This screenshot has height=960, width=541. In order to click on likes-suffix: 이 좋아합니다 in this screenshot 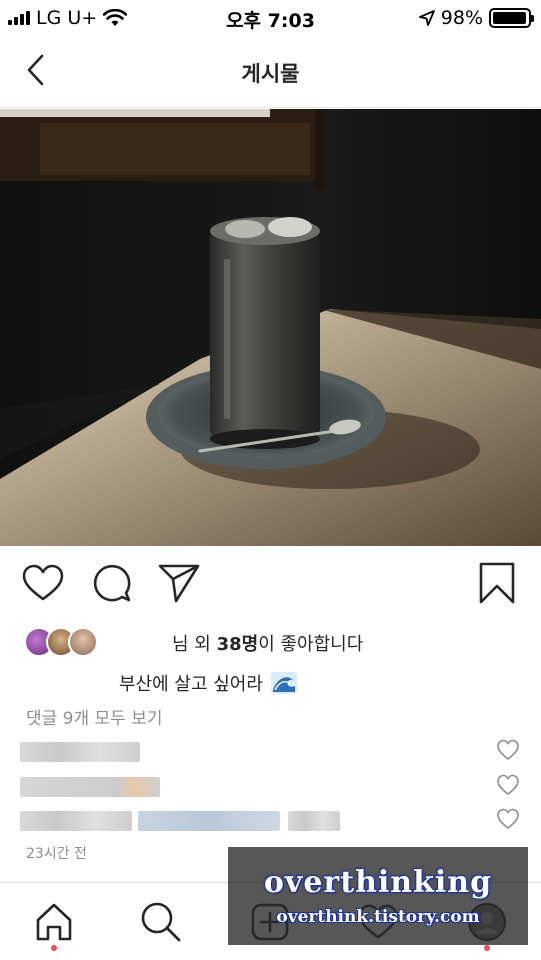, I will do `click(311, 644)`.